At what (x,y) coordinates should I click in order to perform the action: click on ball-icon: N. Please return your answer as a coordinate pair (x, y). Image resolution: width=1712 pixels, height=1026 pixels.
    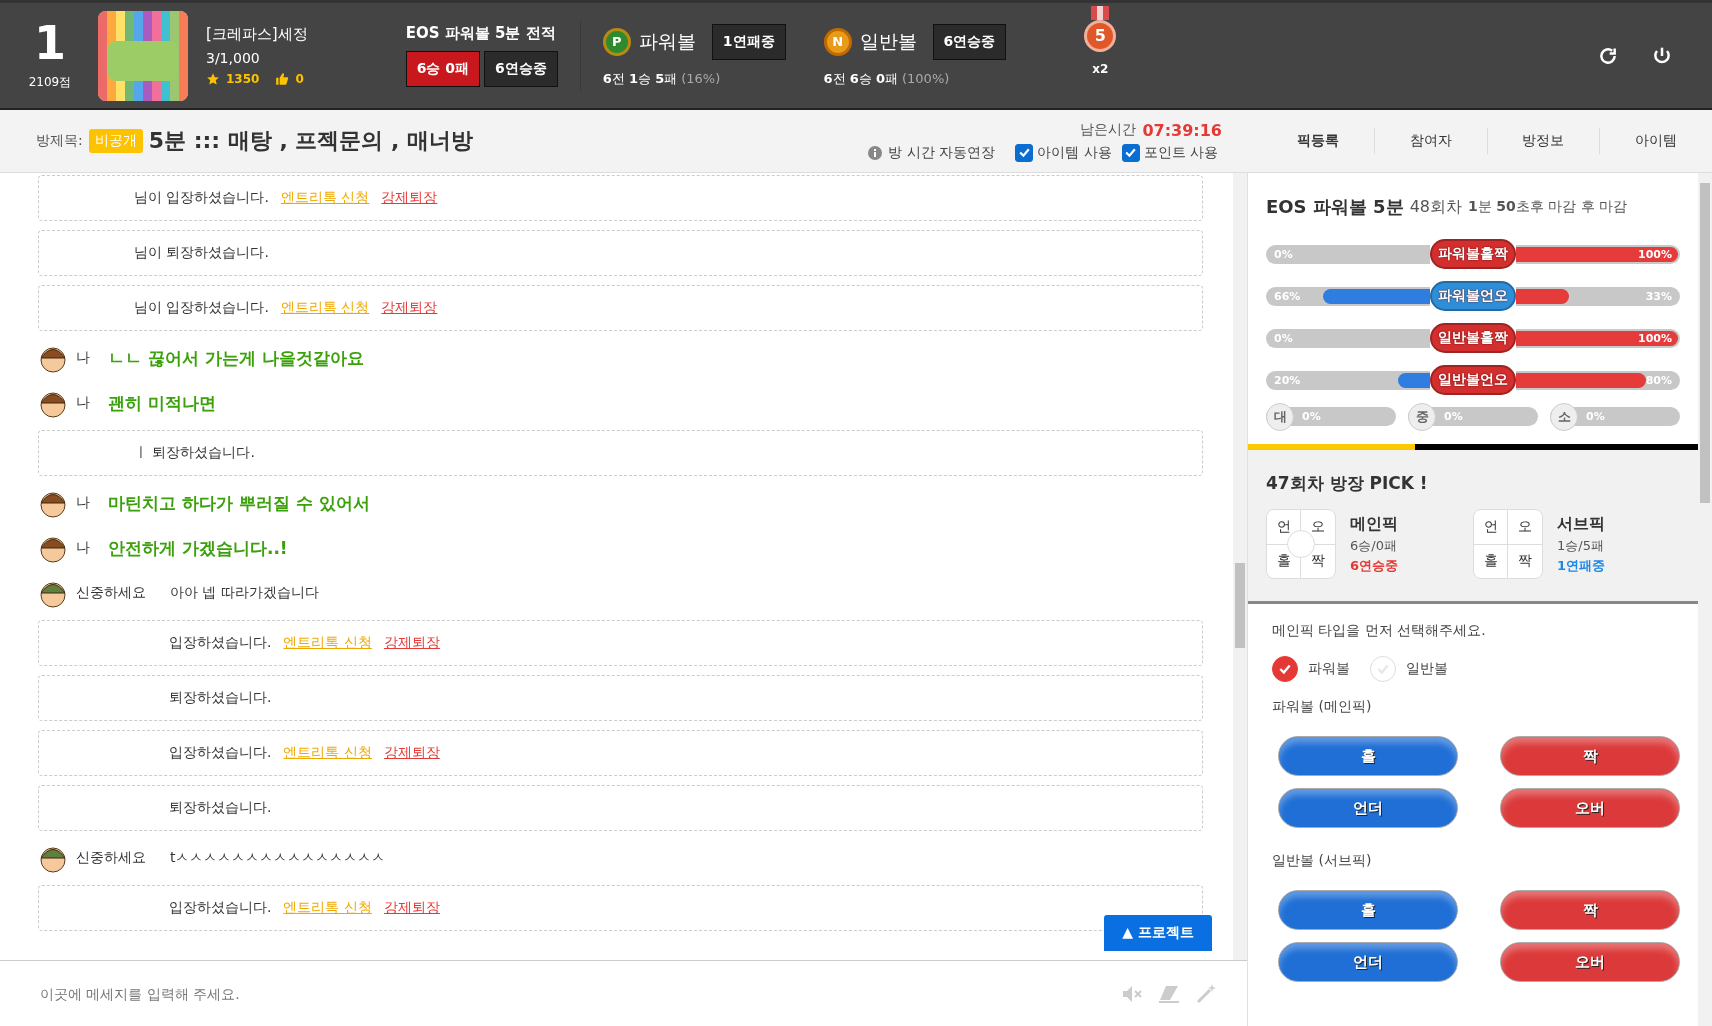
    Looking at the image, I should click on (837, 41).